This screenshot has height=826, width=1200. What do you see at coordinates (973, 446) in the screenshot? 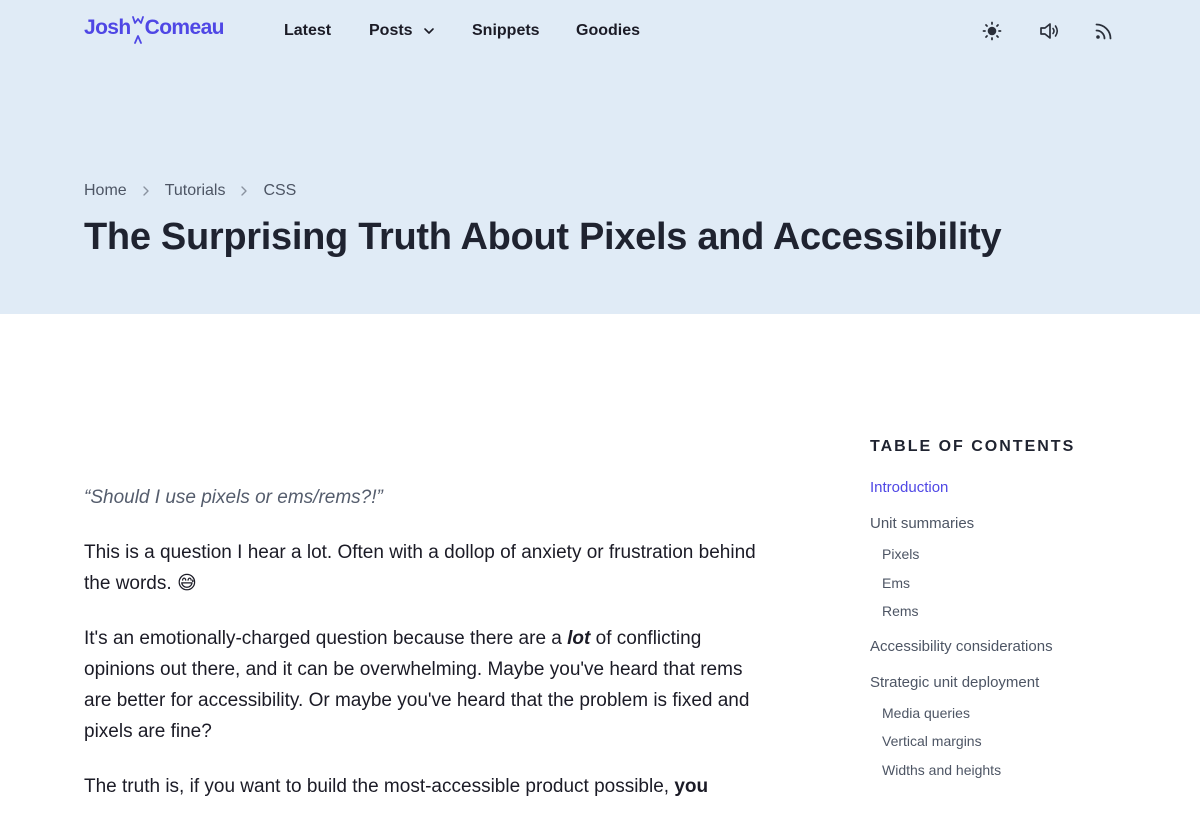
I see `toc-heading: TABLE OF CONTENTS` at bounding box center [973, 446].